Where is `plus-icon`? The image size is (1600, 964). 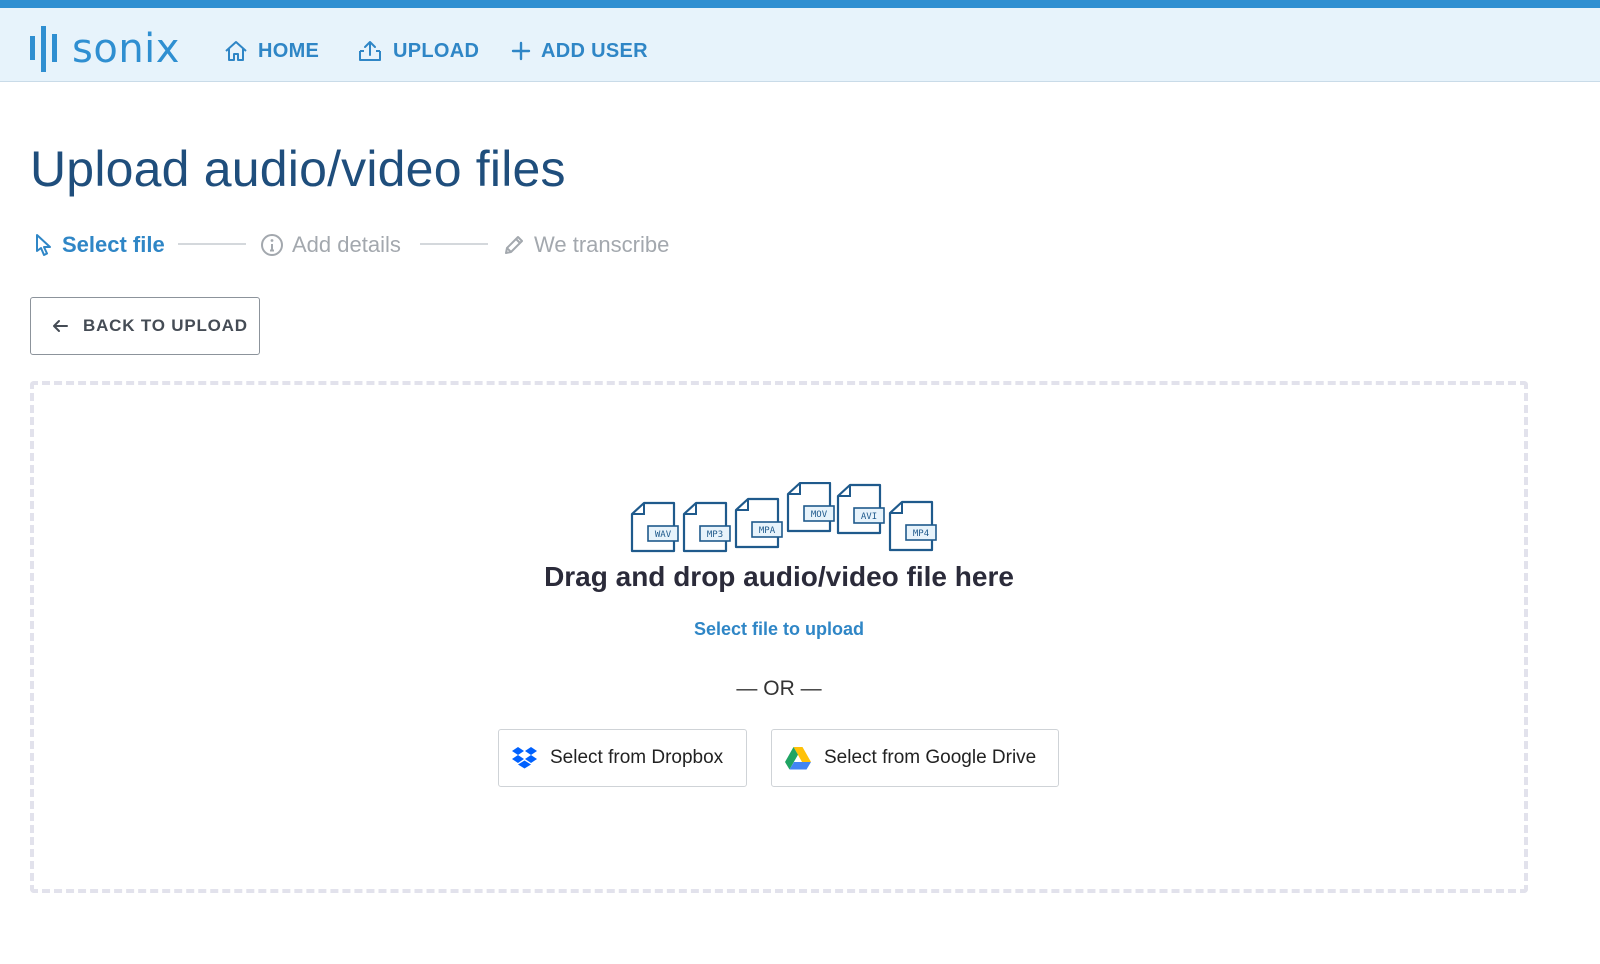
plus-icon is located at coordinates (521, 51).